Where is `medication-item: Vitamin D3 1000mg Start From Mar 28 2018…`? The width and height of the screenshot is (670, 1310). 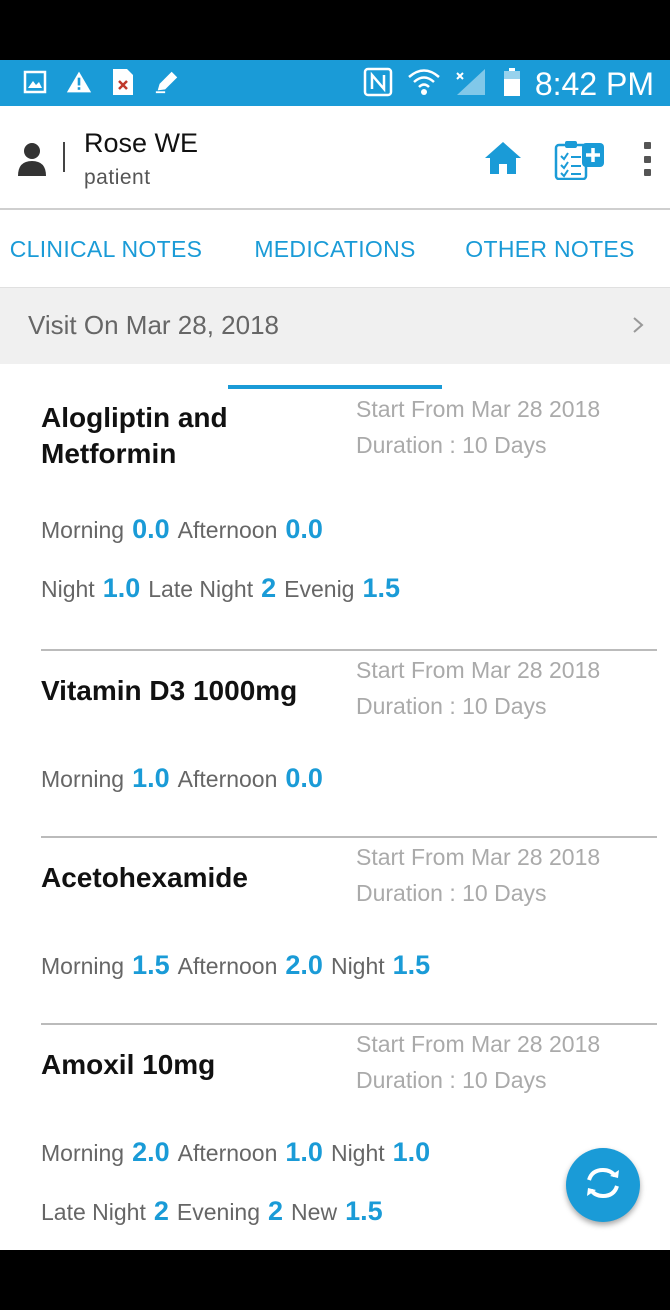 medication-item: Vitamin D3 1000mg Start From Mar 28 2018… is located at coordinates (335, 742).